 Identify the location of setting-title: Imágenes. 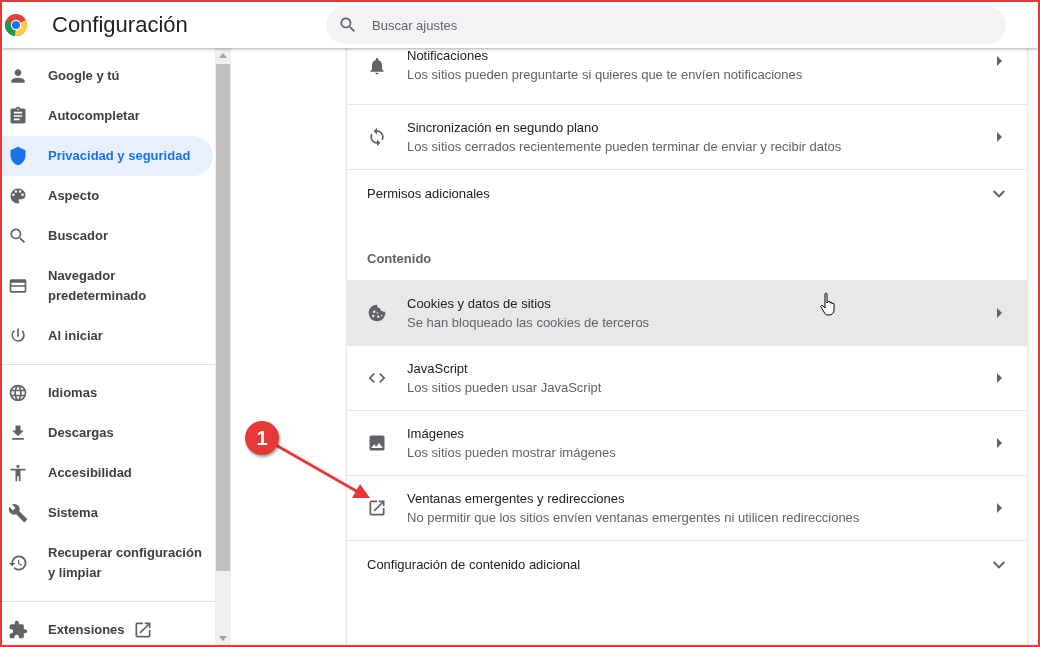
(436, 433).